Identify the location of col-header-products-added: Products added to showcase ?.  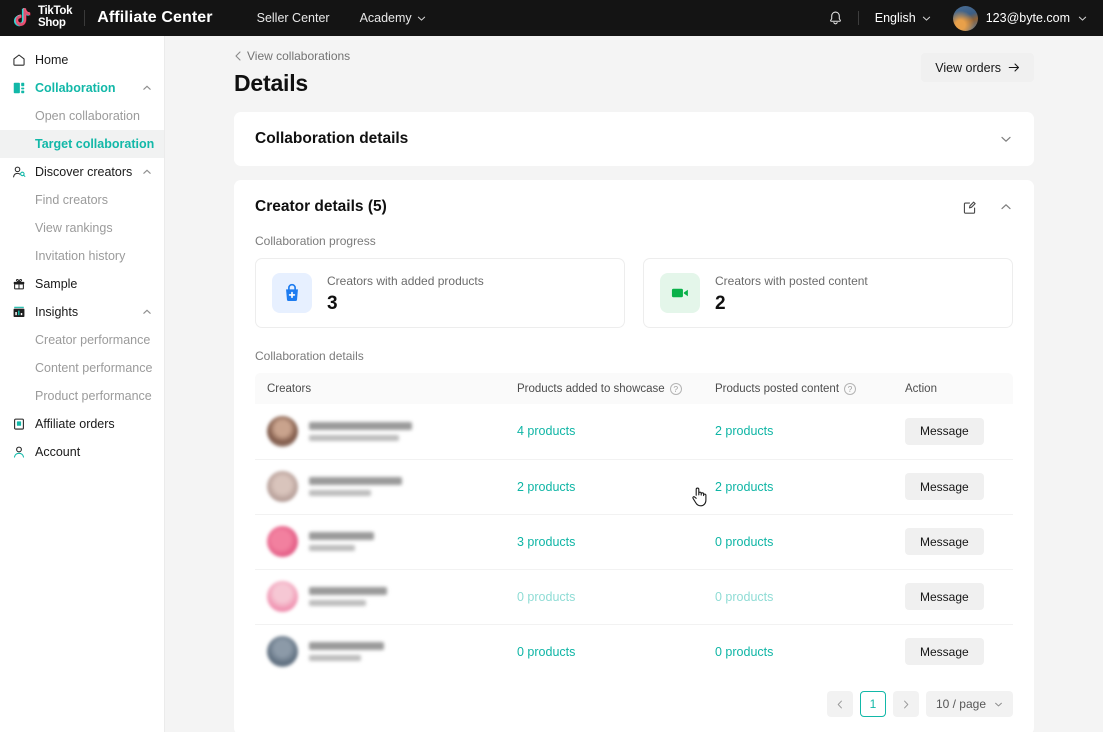
(604, 388).